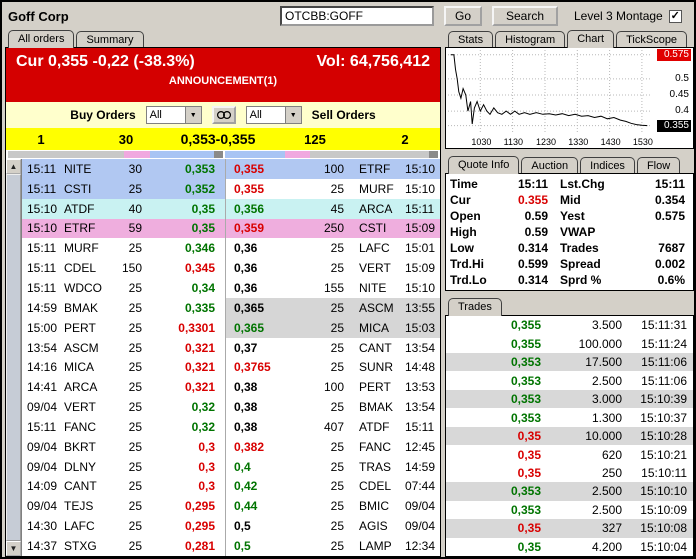 This screenshot has height=559, width=696. Describe the element at coordinates (475, 307) in the screenshot. I see `tab-trades: Trades` at that location.